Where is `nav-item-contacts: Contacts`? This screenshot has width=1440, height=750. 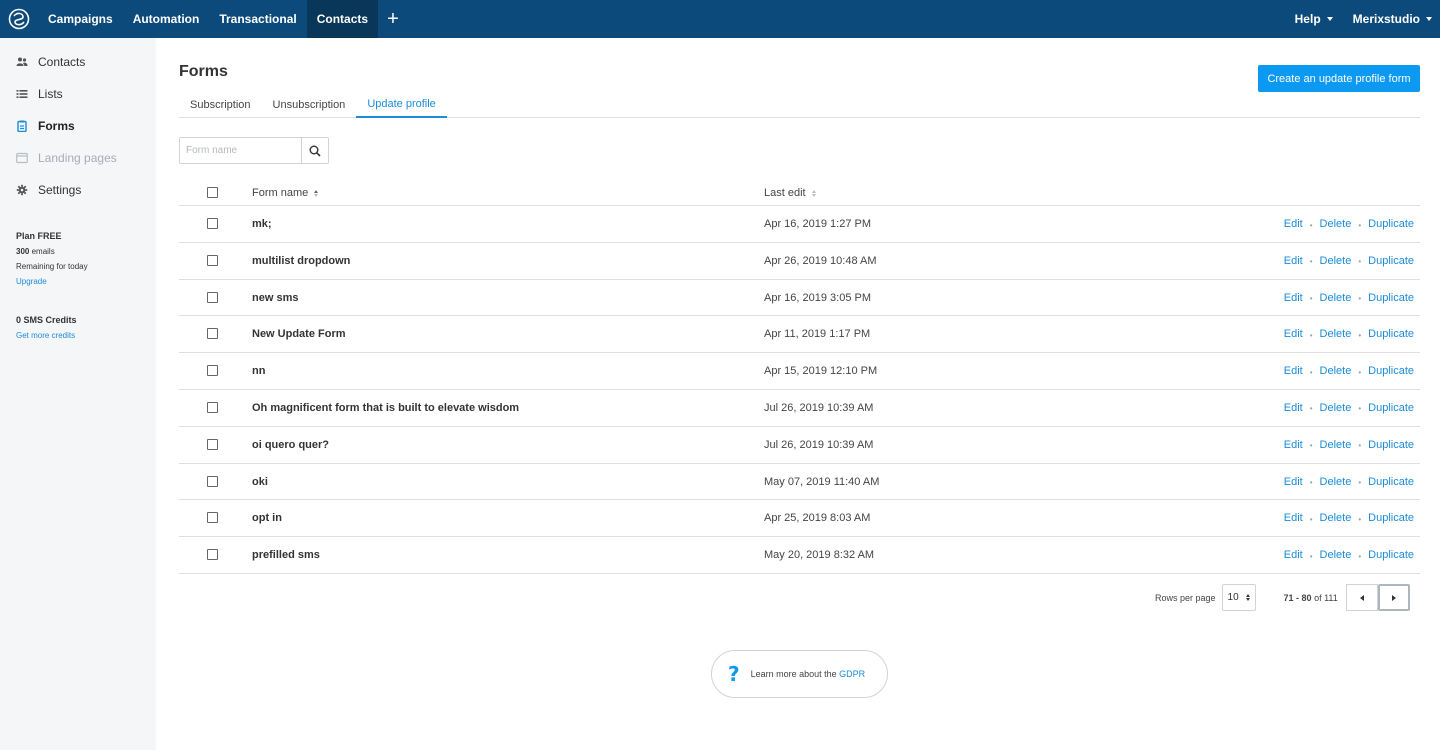
nav-item-contacts: Contacts is located at coordinates (342, 19).